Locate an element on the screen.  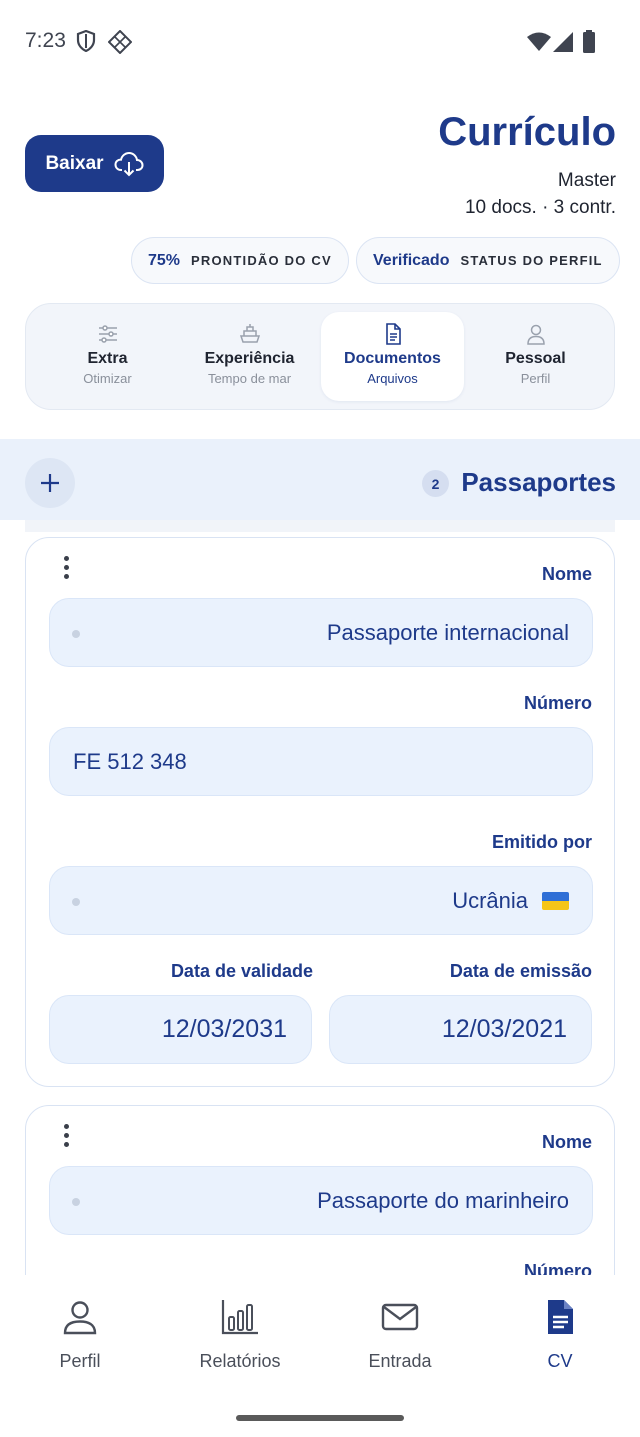
cloud-download-icon is located at coordinates (129, 163).